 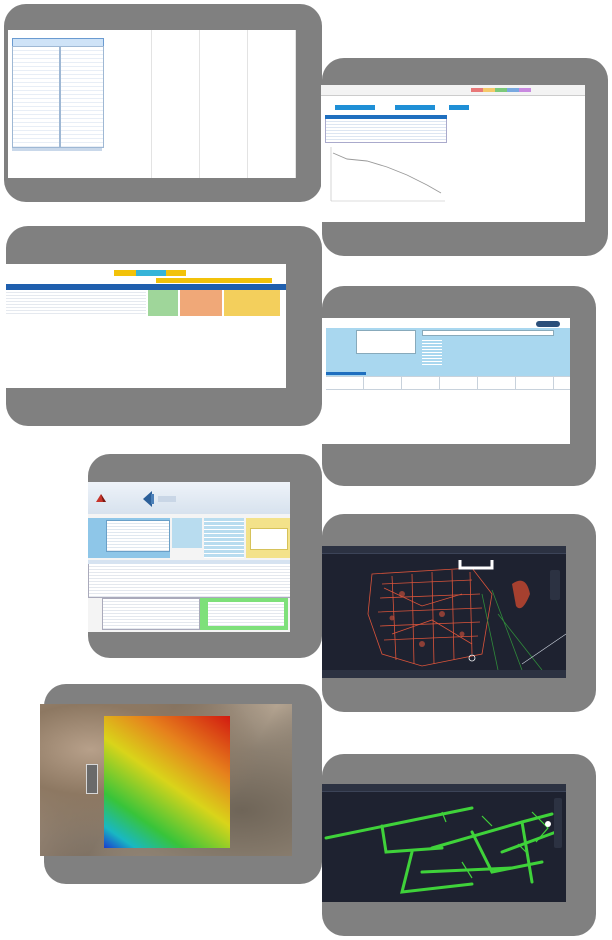 I want to click on app-title-bar, so click(x=189, y=498).